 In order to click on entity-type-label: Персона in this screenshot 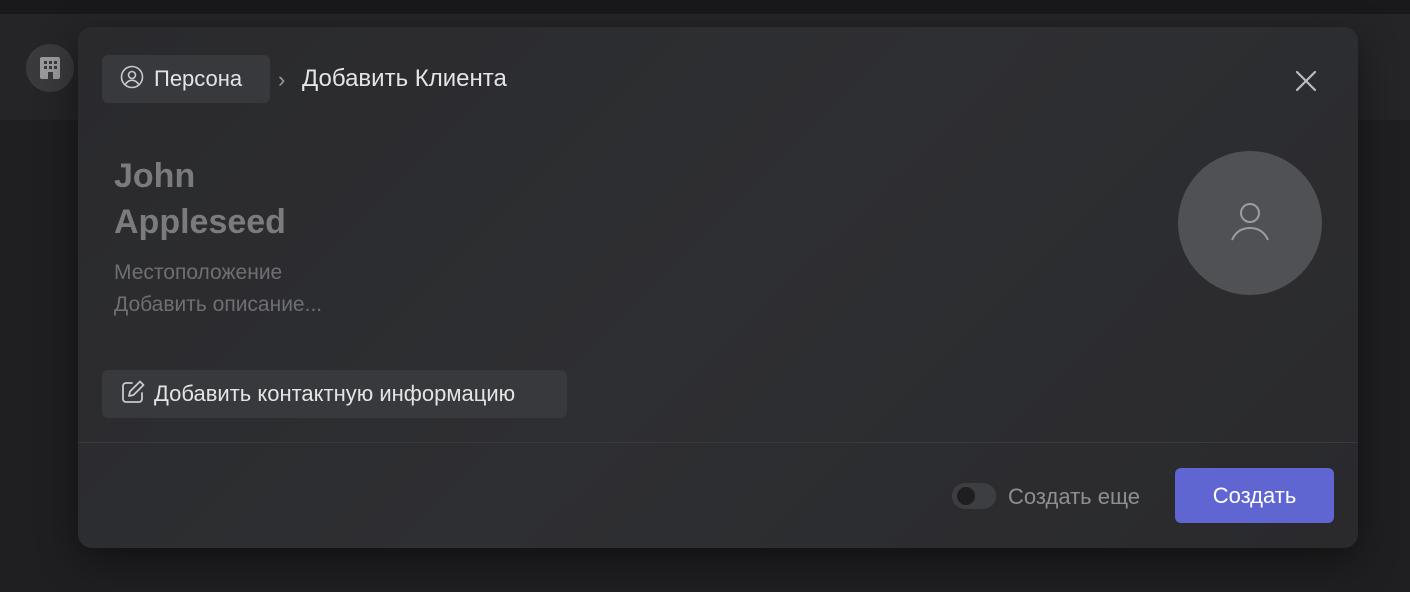, I will do `click(198, 78)`.